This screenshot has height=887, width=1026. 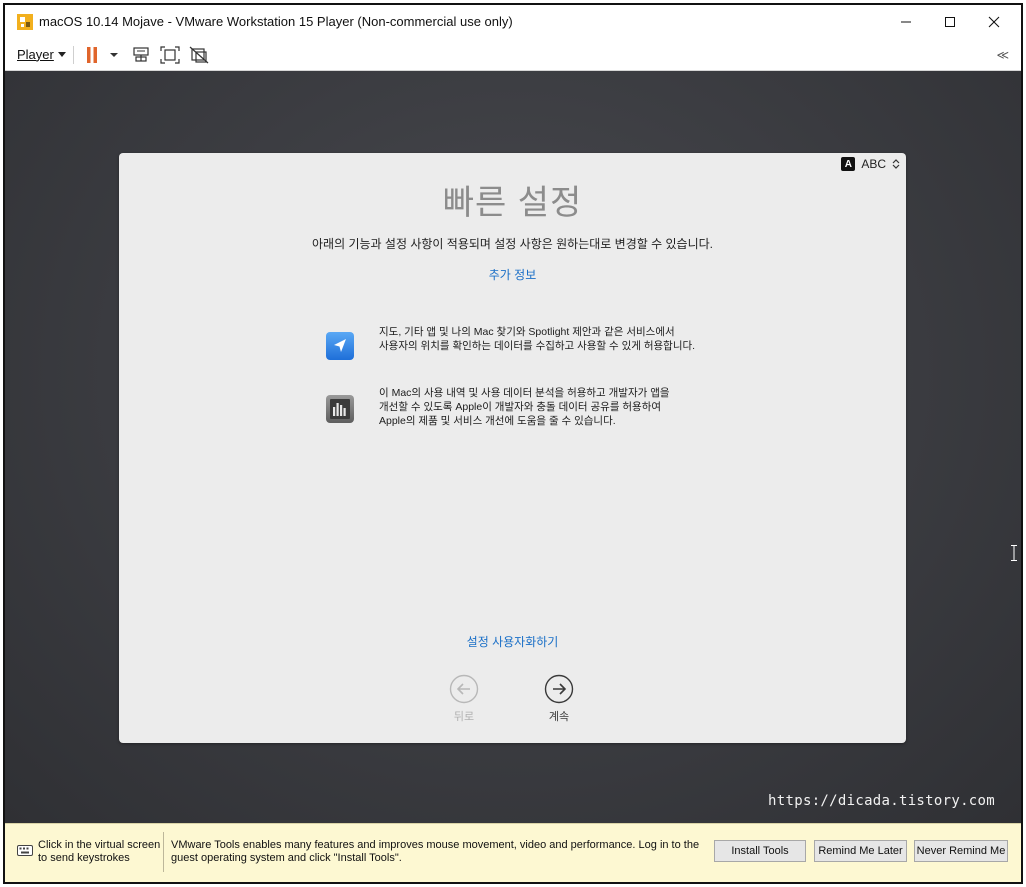 I want to click on minimize-button, so click(x=906, y=22).